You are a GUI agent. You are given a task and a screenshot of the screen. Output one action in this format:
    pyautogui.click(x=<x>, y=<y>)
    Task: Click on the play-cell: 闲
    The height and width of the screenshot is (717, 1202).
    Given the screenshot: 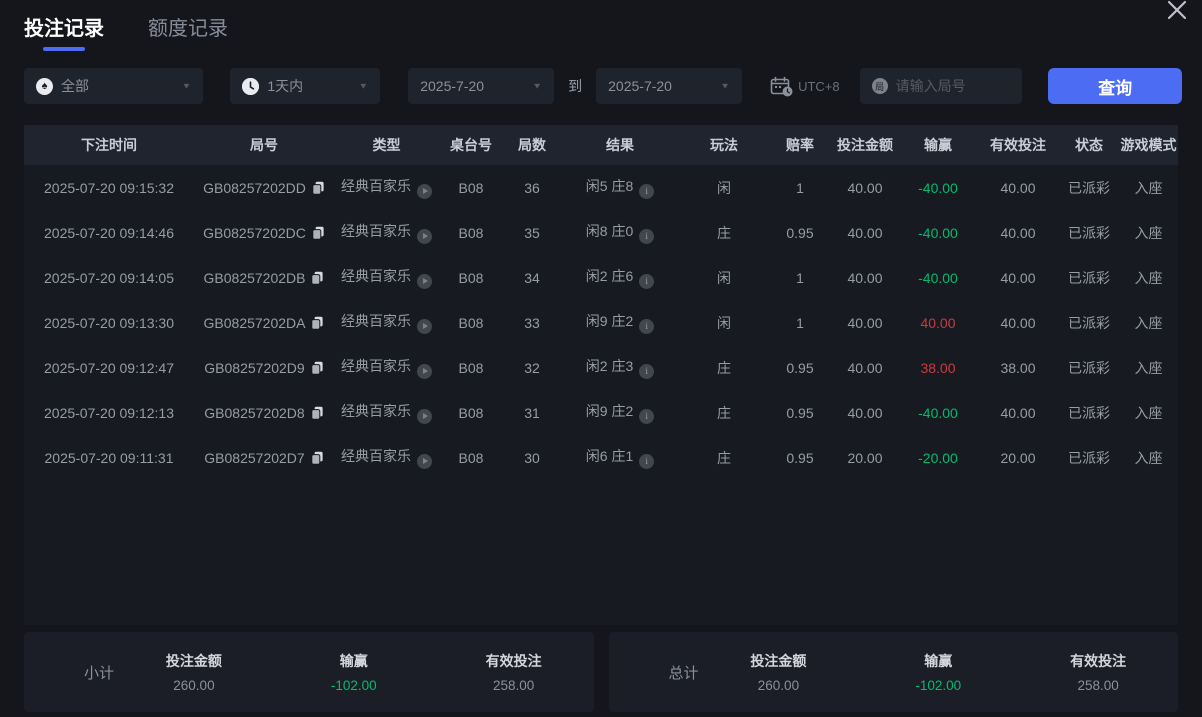 What is the action you would take?
    pyautogui.click(x=724, y=322)
    